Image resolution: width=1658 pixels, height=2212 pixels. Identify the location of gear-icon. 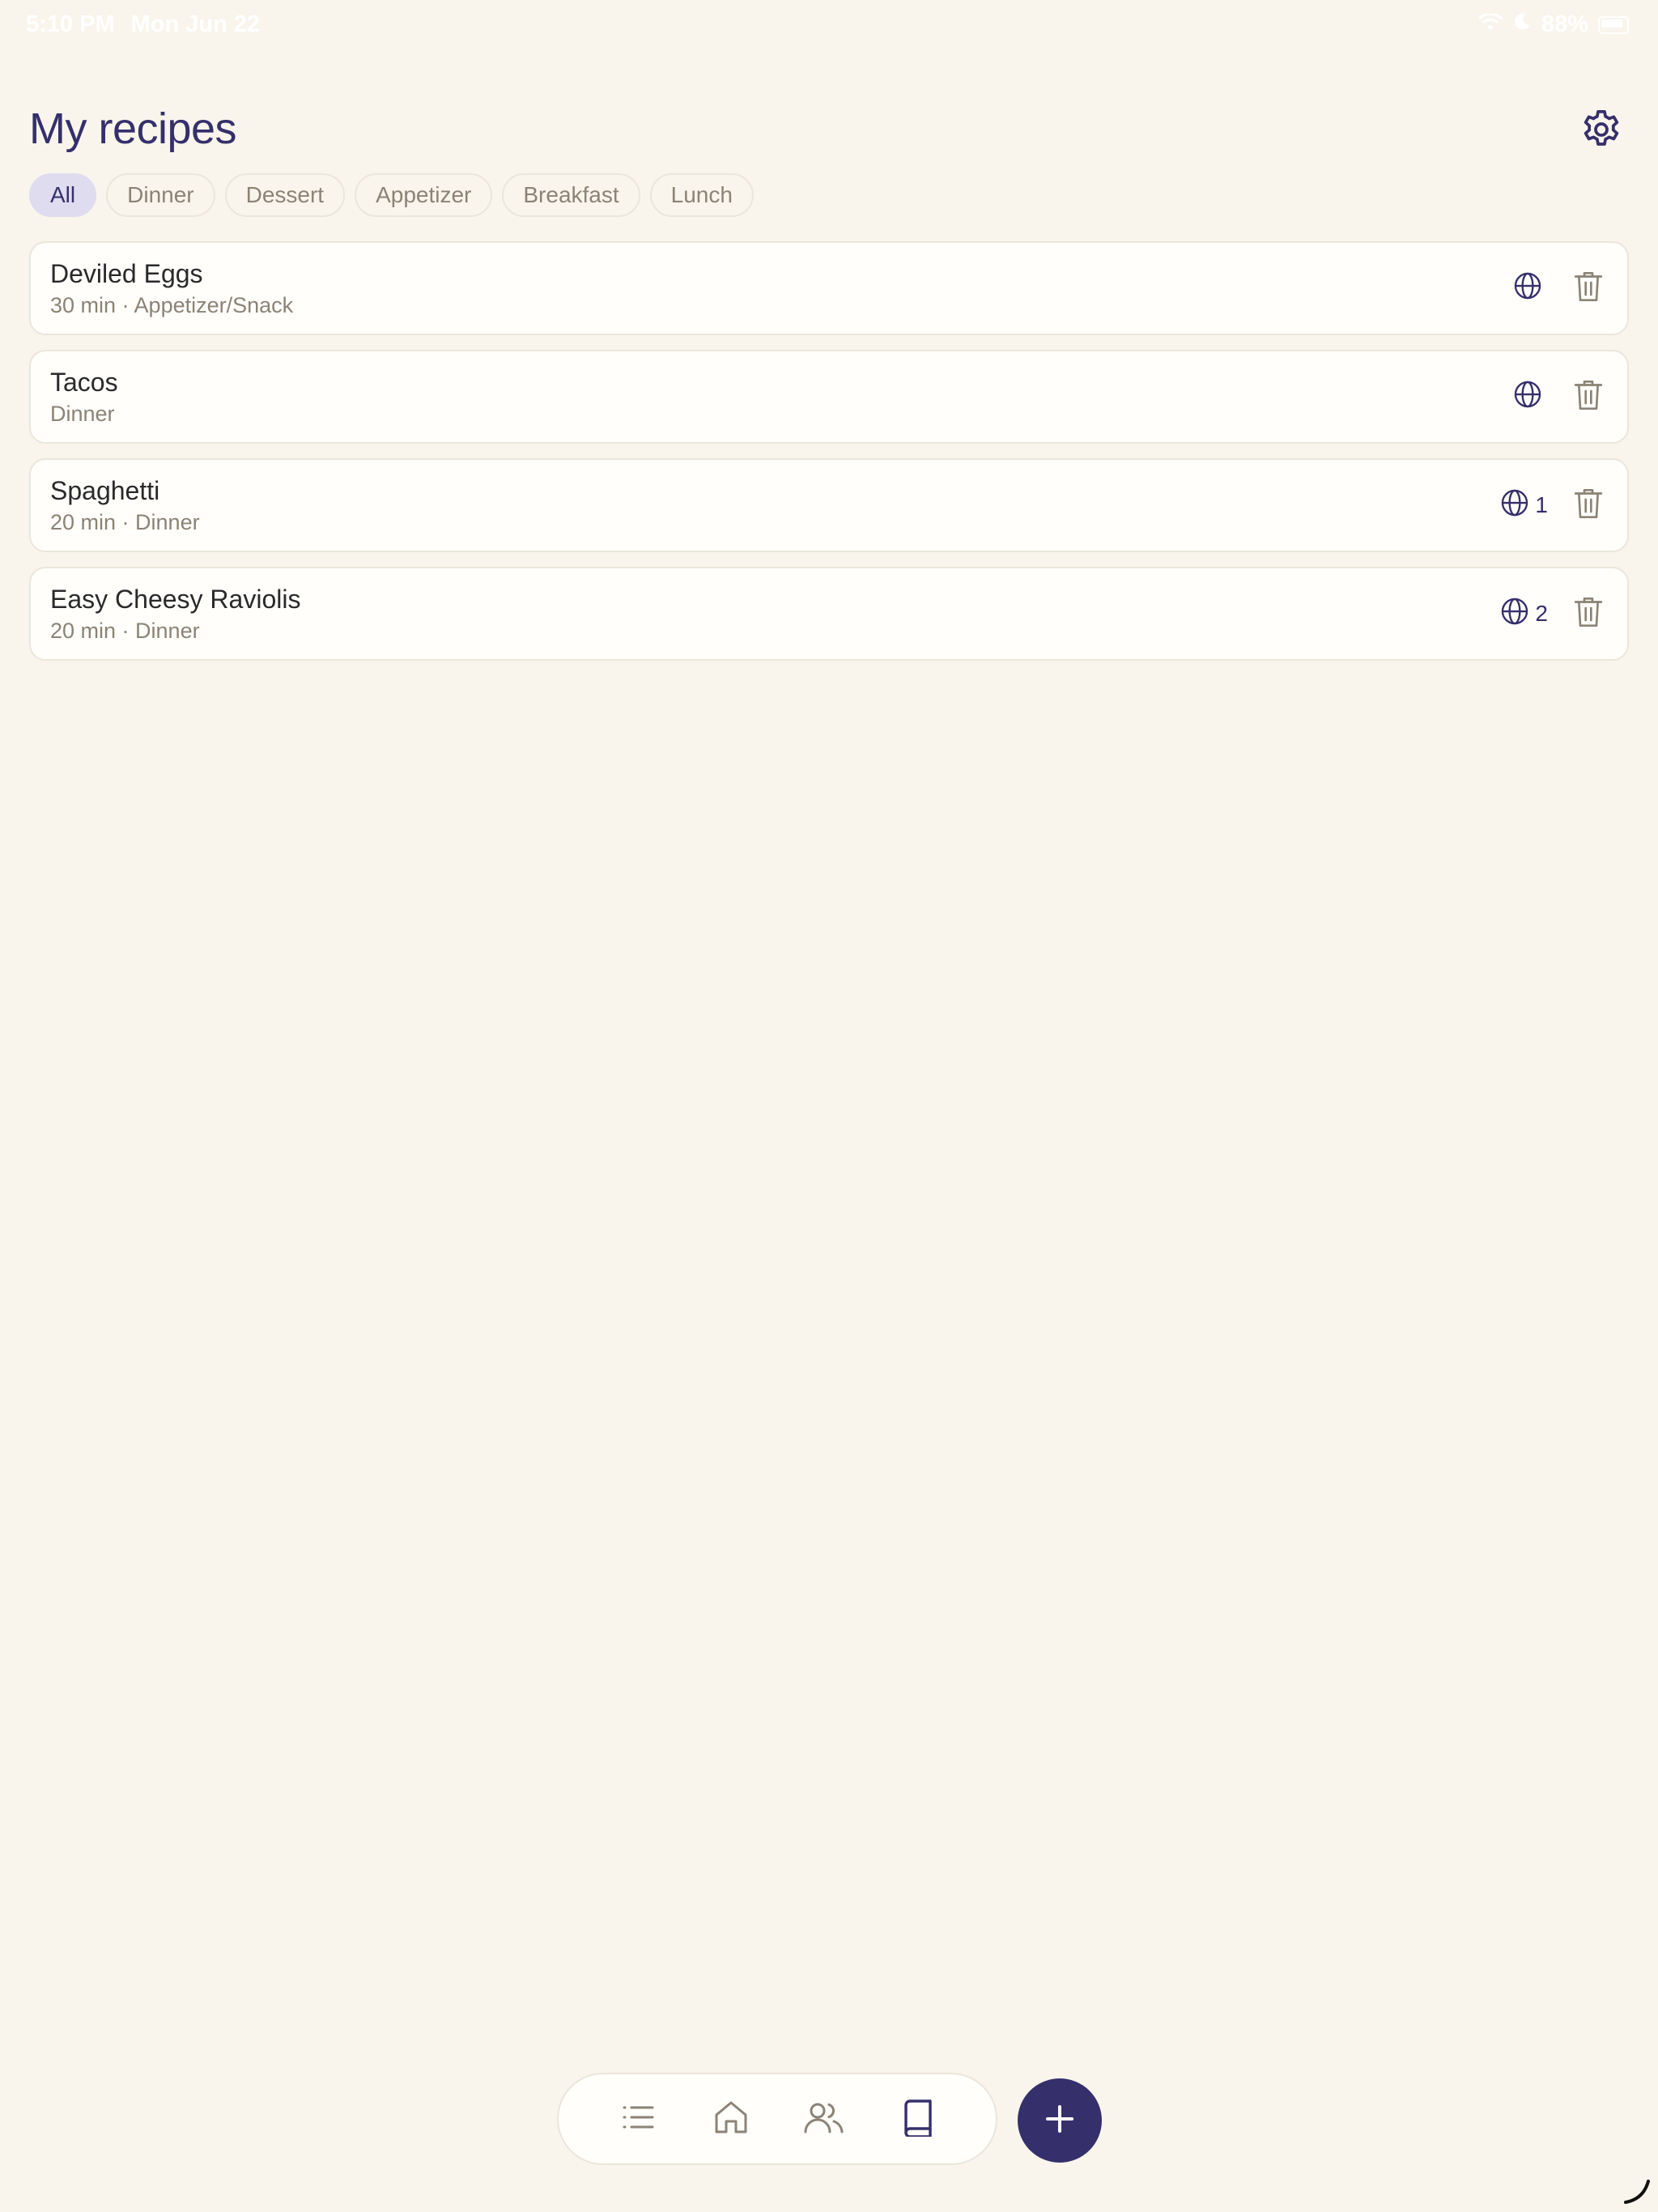
(1601, 132).